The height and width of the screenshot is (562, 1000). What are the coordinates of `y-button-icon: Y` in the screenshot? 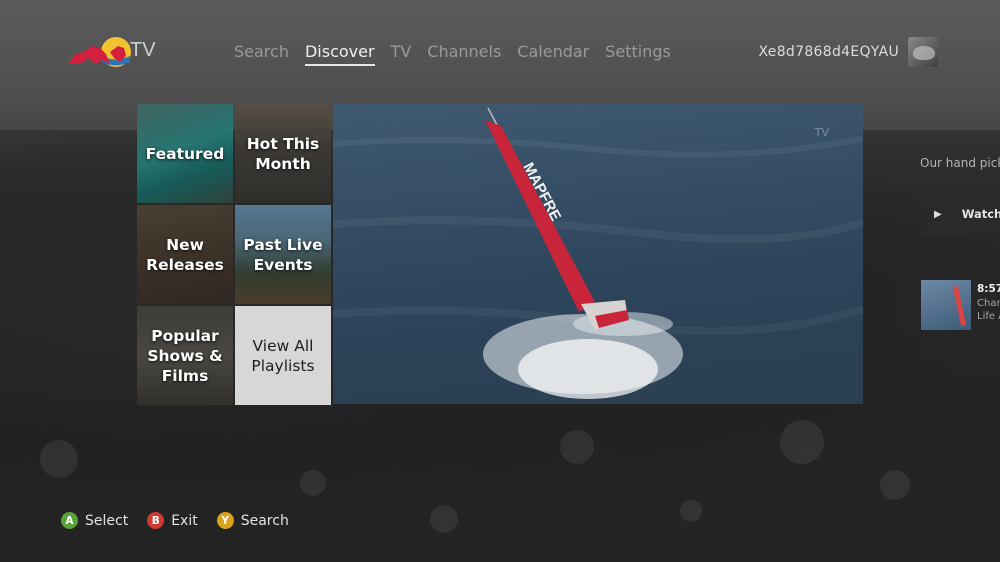 It's located at (225, 520).